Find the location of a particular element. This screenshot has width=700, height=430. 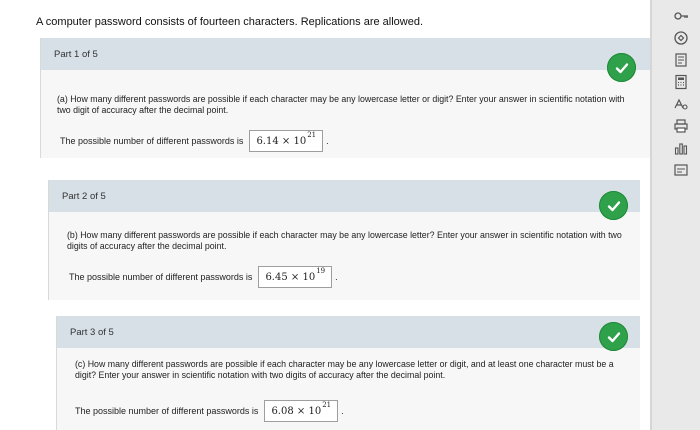

part-3-answer-field: 6.08 × 10 21 is located at coordinates (301, 411).